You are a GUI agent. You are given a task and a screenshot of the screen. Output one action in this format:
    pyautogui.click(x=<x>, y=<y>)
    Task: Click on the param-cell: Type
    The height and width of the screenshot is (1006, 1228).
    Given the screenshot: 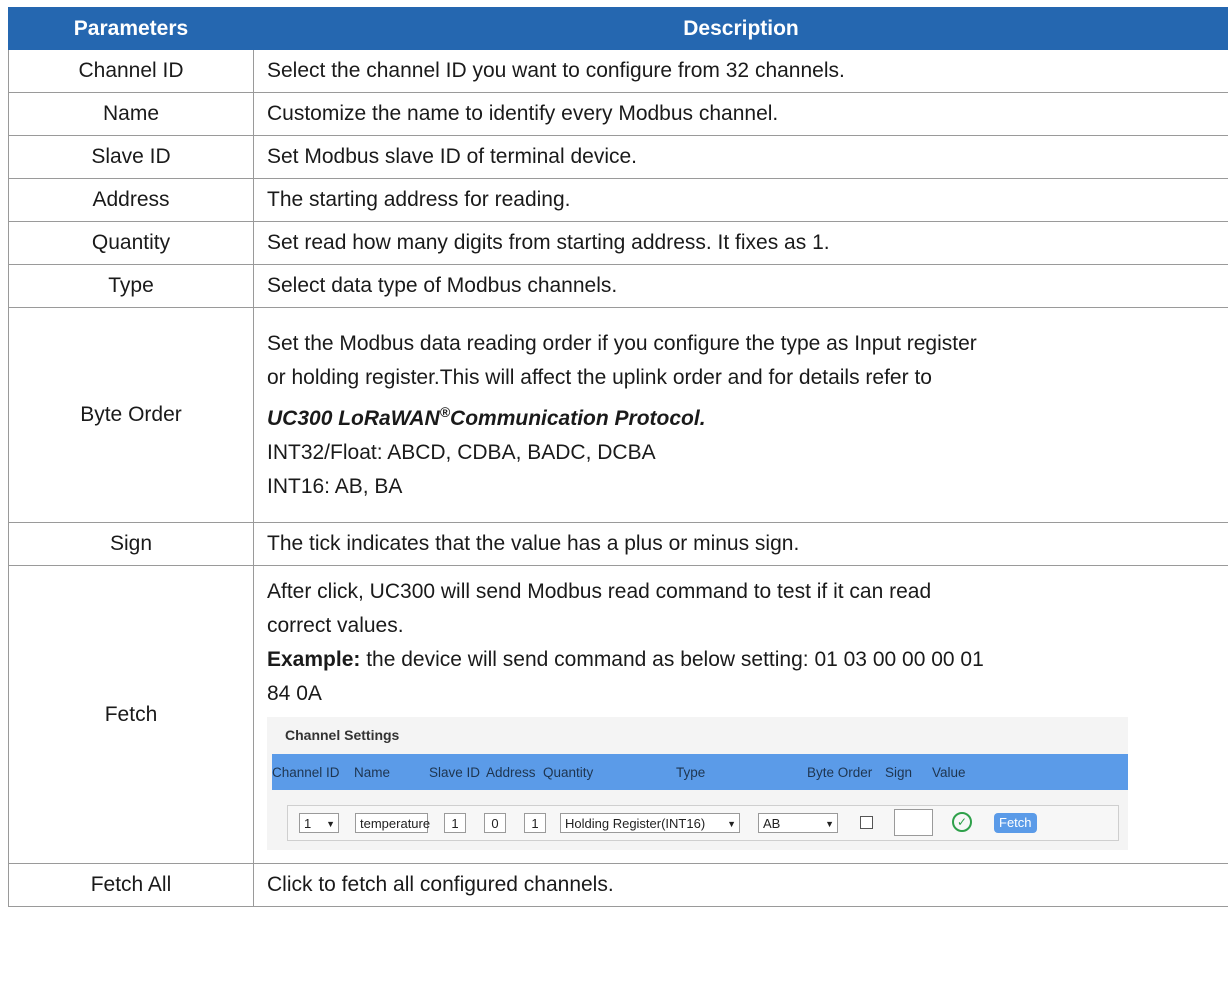 What is the action you would take?
    pyautogui.click(x=131, y=286)
    